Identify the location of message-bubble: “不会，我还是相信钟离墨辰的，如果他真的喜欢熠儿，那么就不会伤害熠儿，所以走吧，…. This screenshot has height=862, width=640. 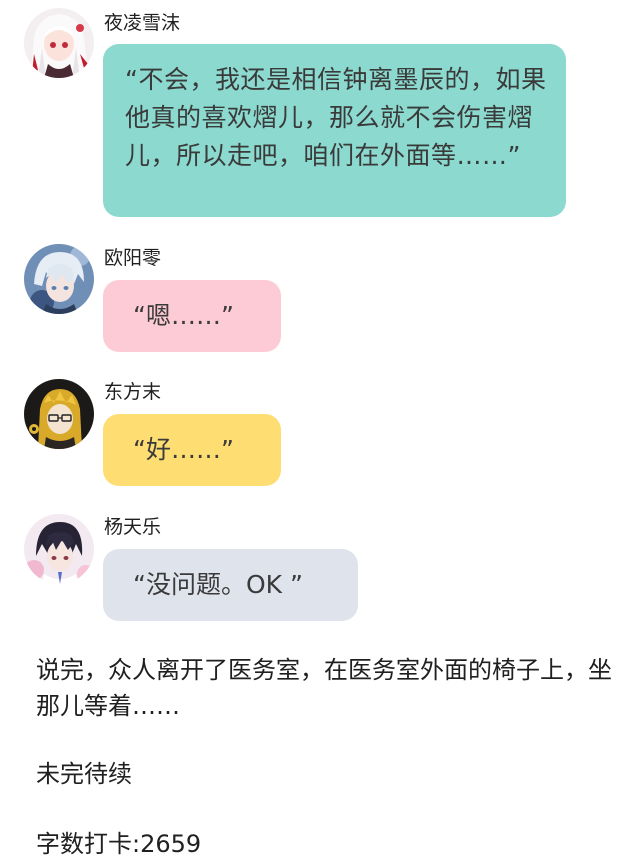
(334, 130).